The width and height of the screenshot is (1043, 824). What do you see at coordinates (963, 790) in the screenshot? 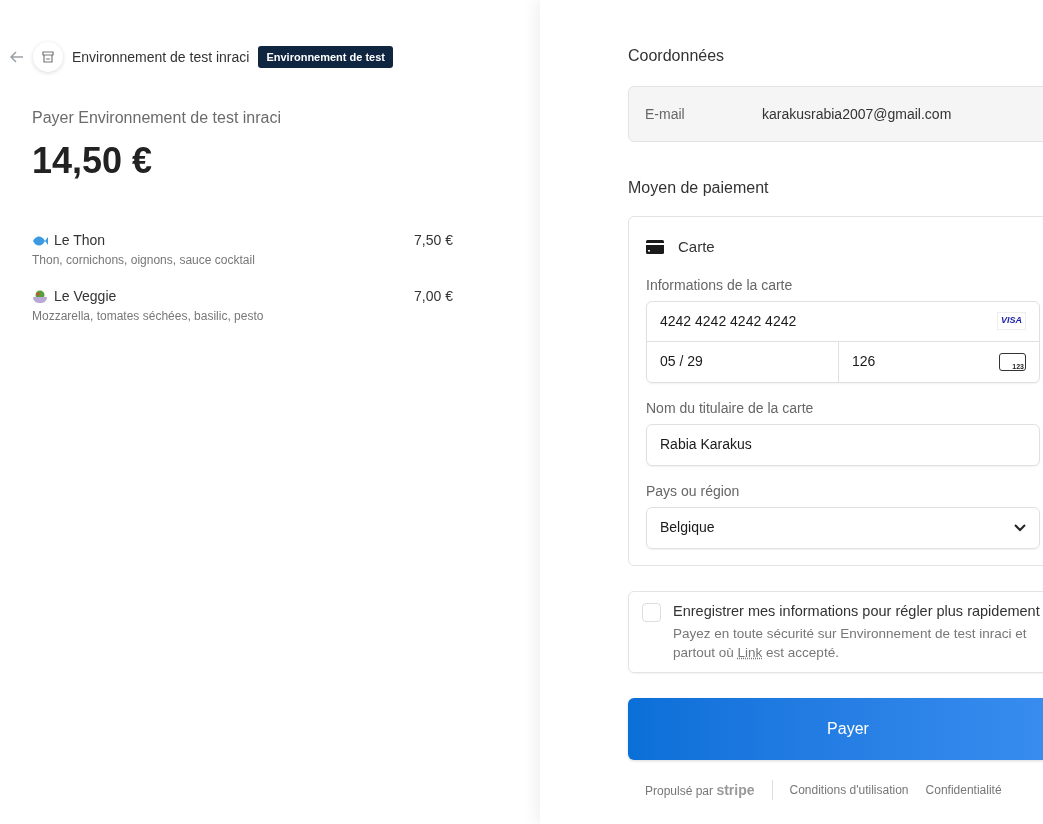
I see `footer-link: Confidentialité` at bounding box center [963, 790].